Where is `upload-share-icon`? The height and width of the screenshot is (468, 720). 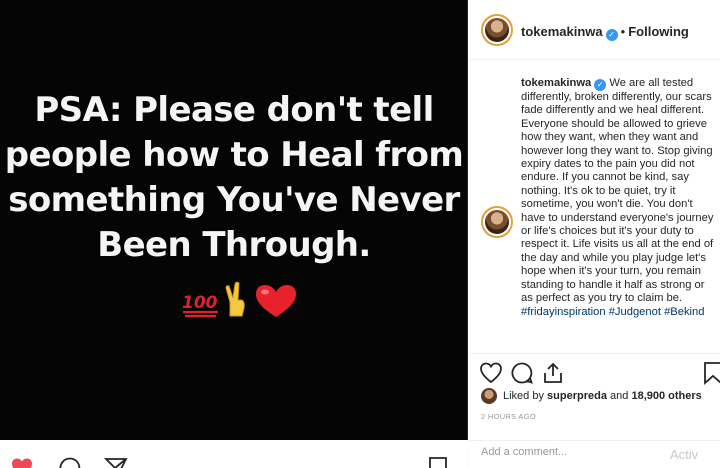 upload-share-icon is located at coordinates (553, 373).